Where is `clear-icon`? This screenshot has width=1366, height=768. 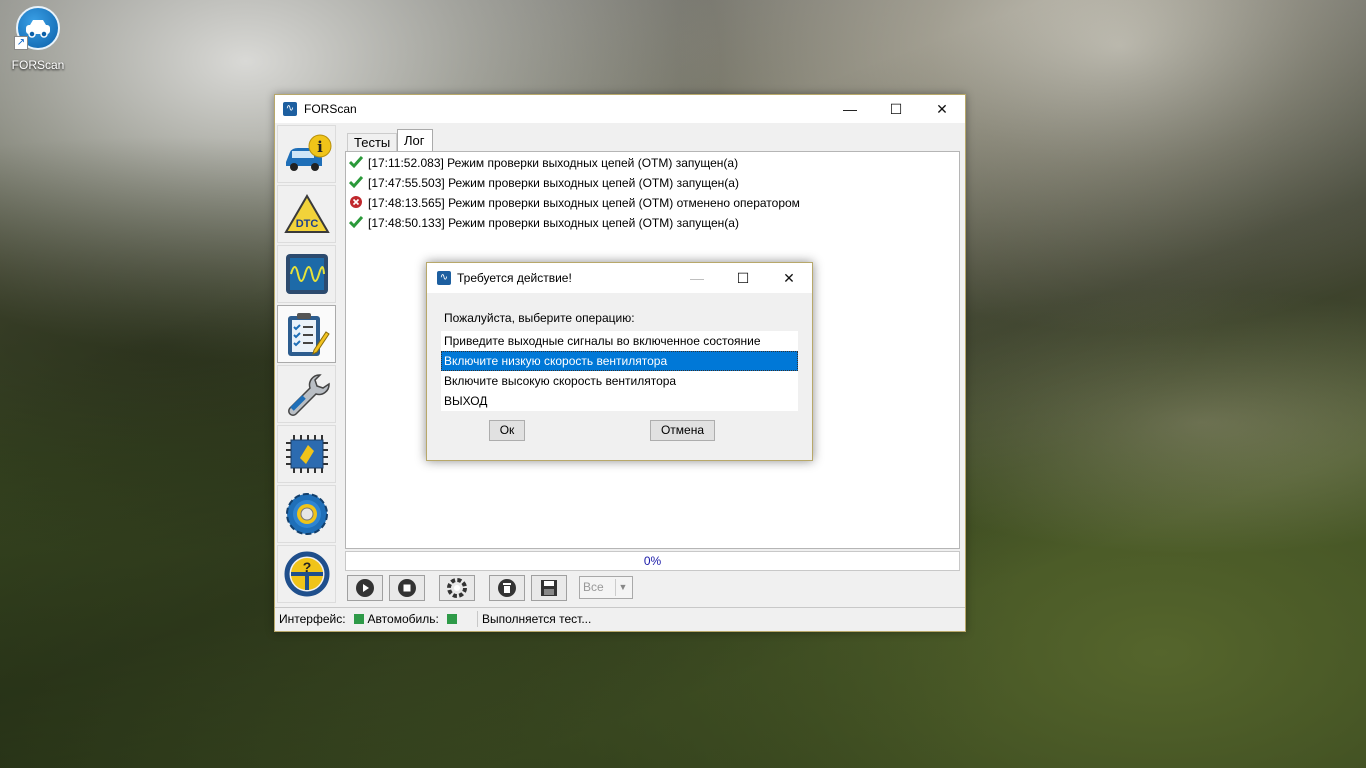
clear-icon is located at coordinates (507, 588).